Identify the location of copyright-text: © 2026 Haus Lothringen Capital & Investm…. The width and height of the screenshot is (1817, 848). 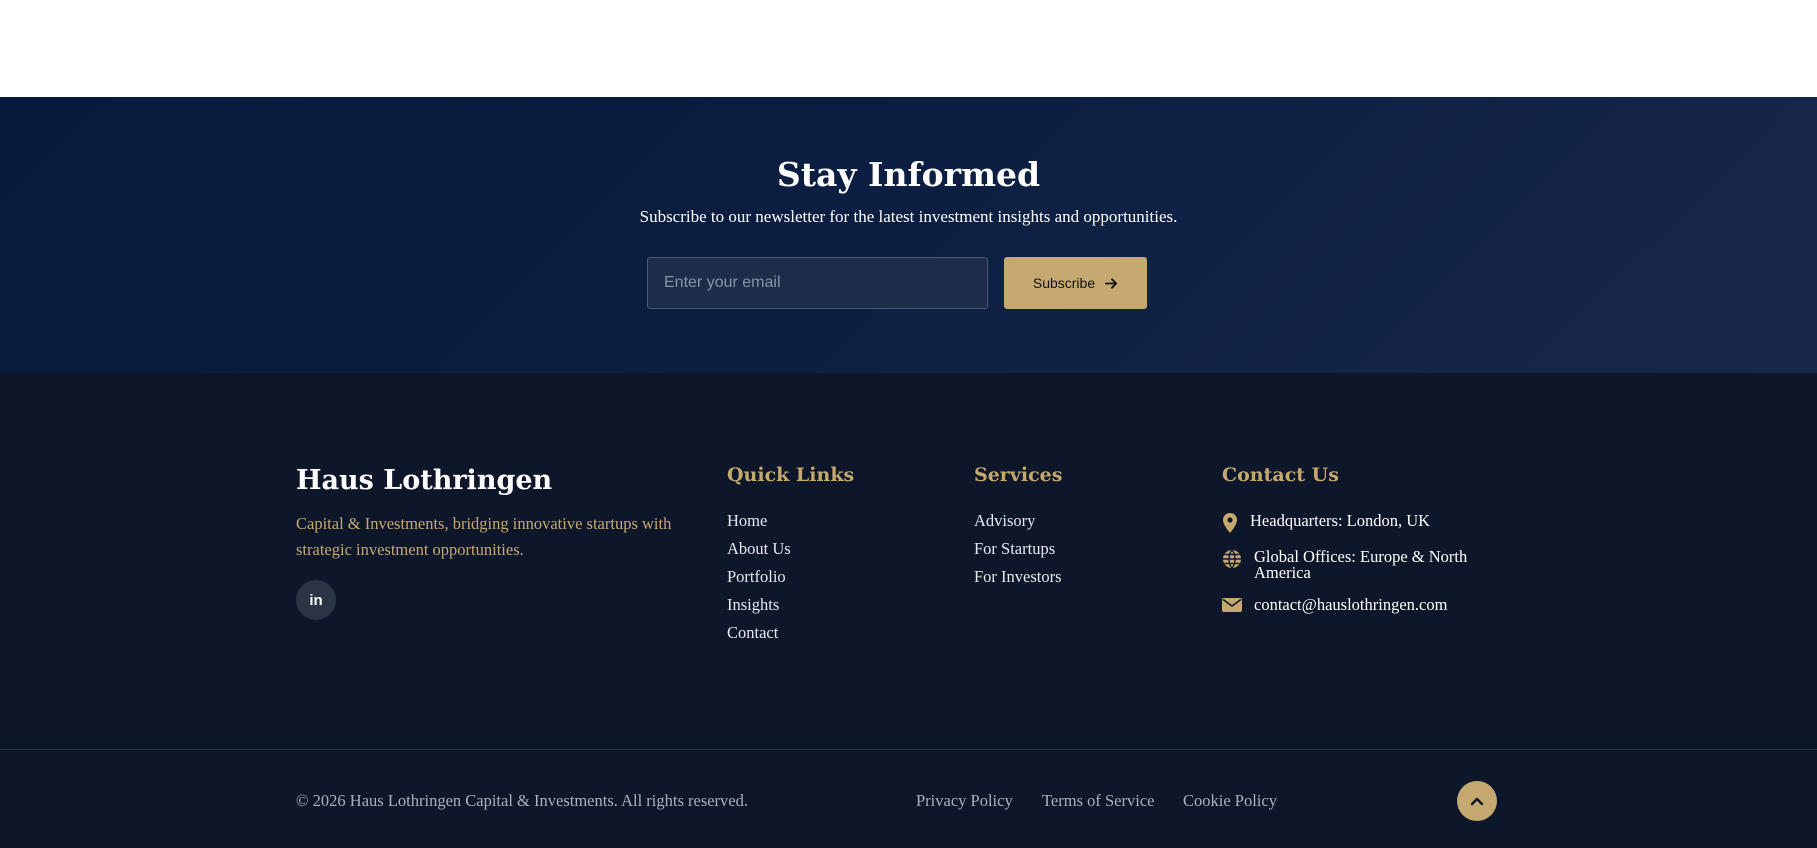
(522, 800).